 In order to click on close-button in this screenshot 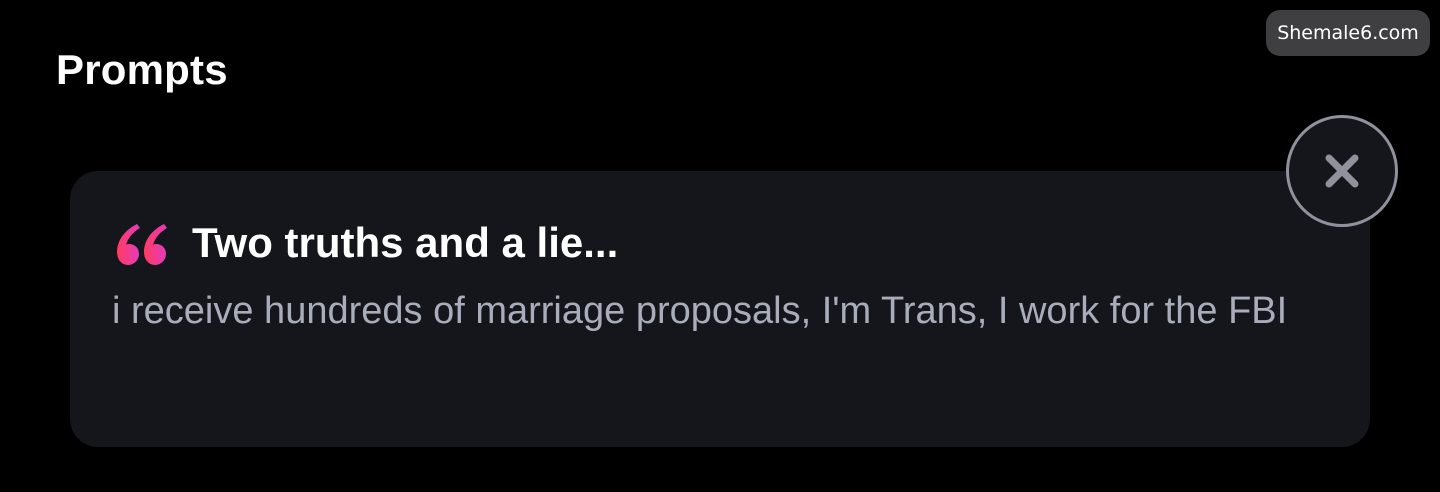, I will do `click(1342, 171)`.